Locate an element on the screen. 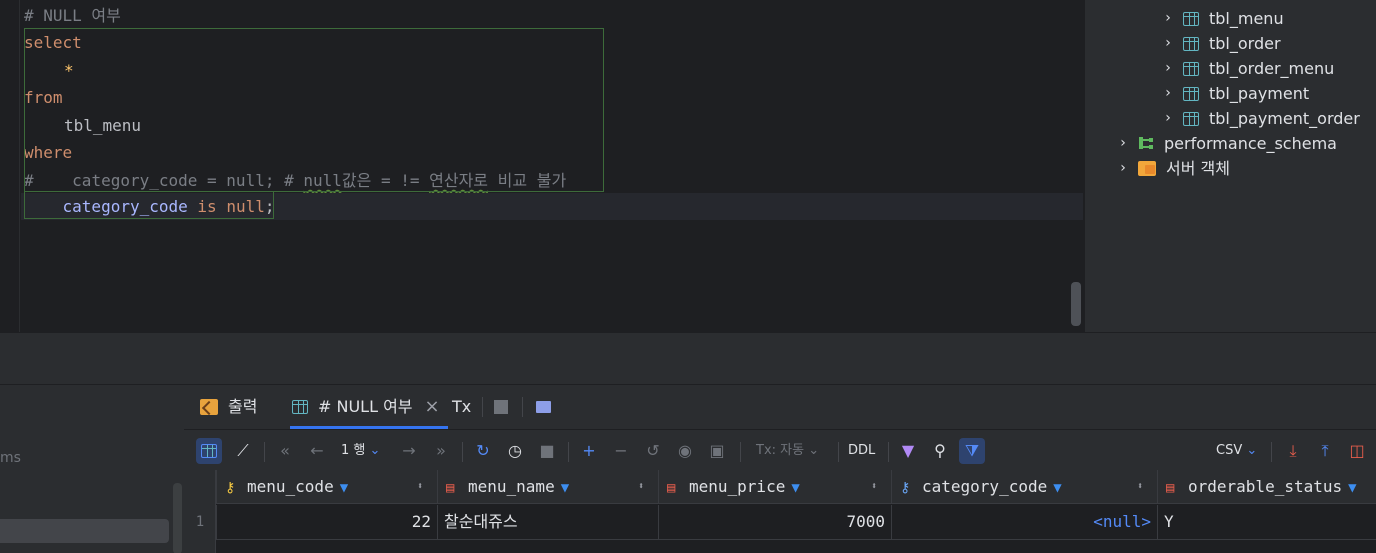  comment-text-null: null is located at coordinates (322, 180).